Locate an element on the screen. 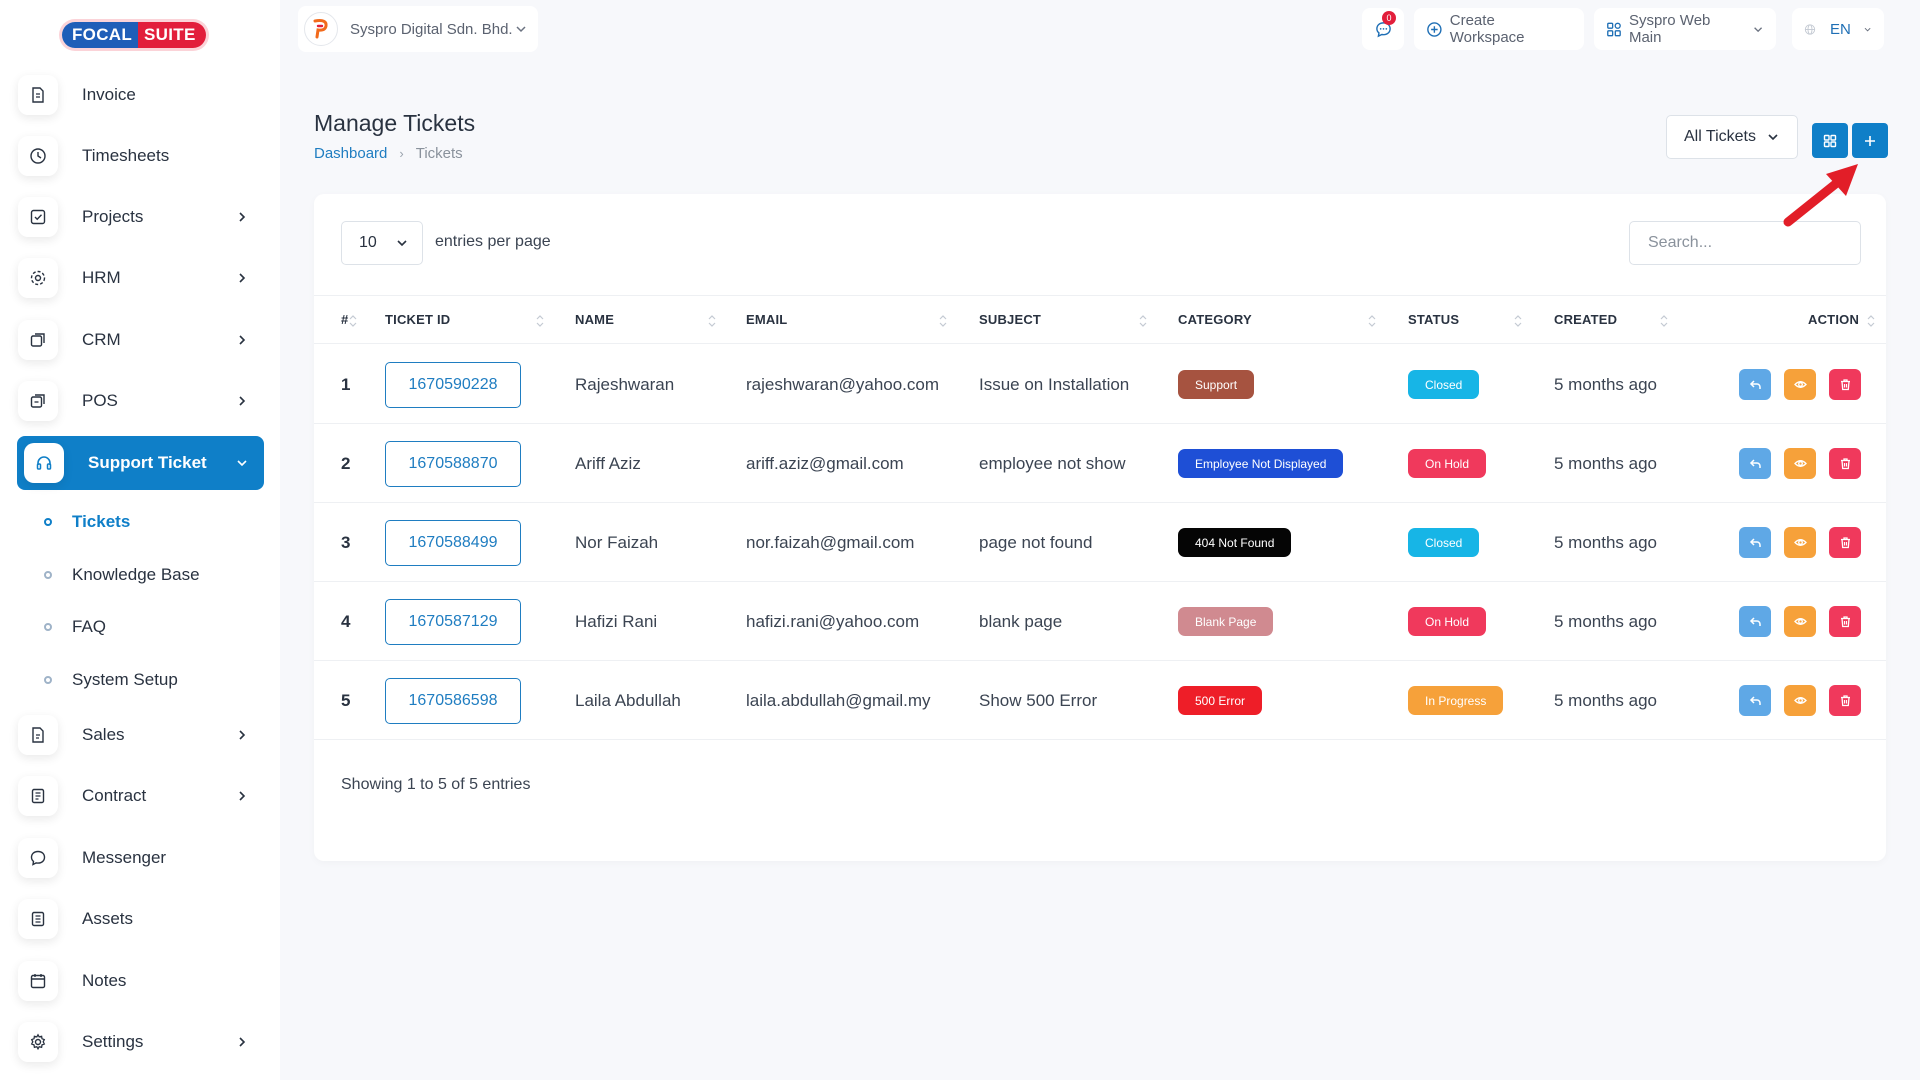 This screenshot has width=1920, height=1080. column-header: CATEGORY is located at coordinates (1215, 319).